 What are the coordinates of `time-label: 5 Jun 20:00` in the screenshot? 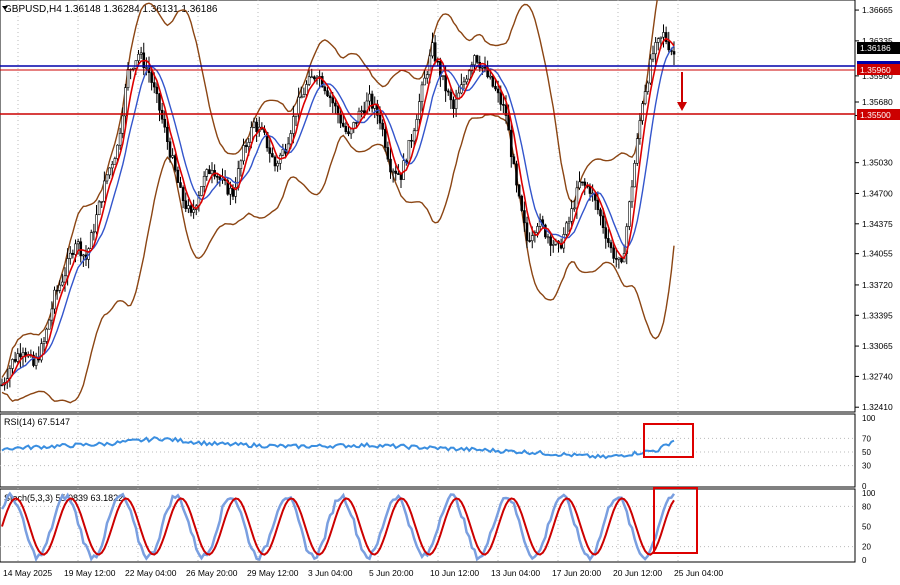 It's located at (391, 573).